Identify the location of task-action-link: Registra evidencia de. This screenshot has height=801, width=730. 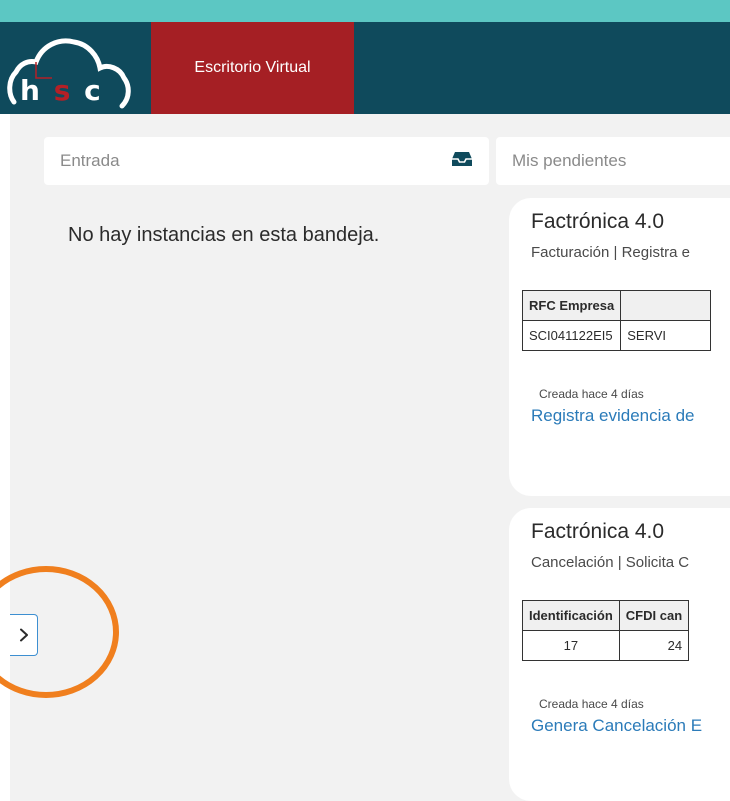
(612, 416).